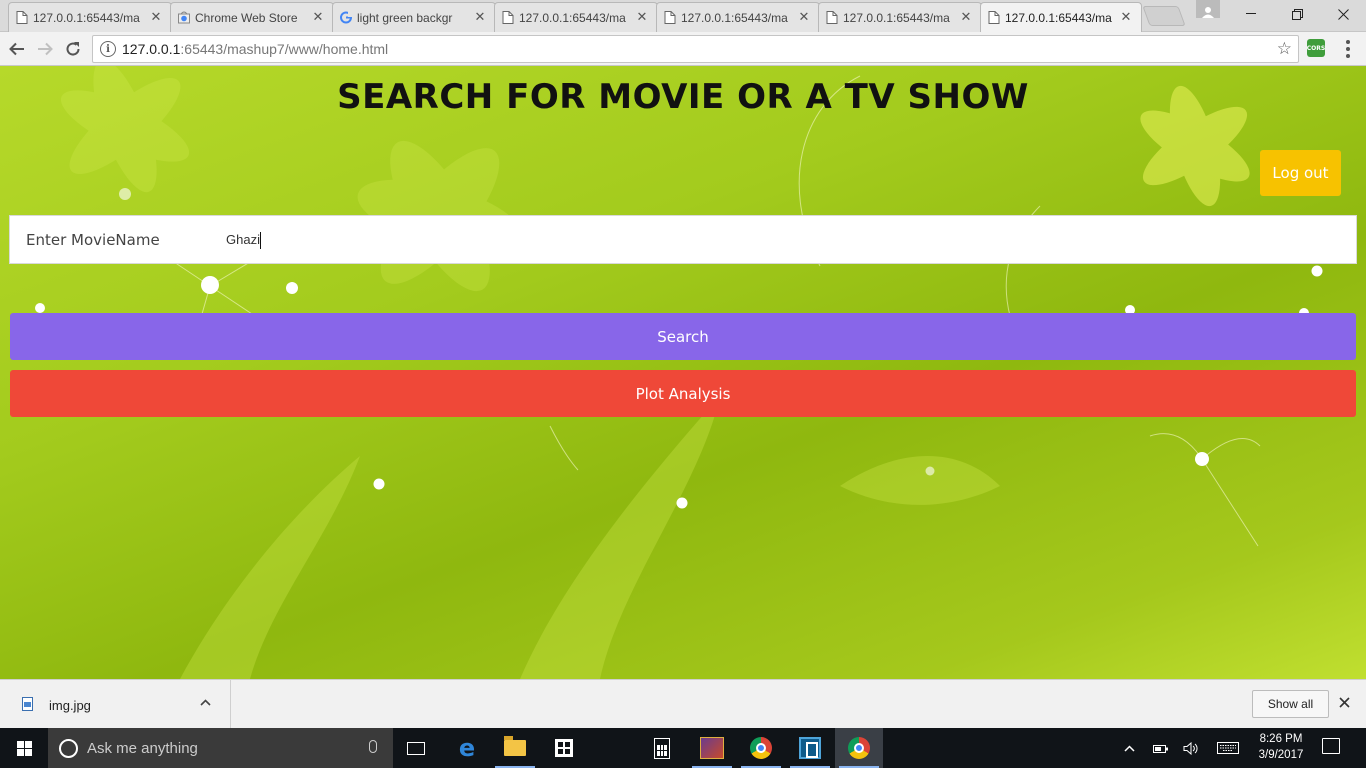 This screenshot has width=1366, height=768. I want to click on game-button, so click(712, 748).